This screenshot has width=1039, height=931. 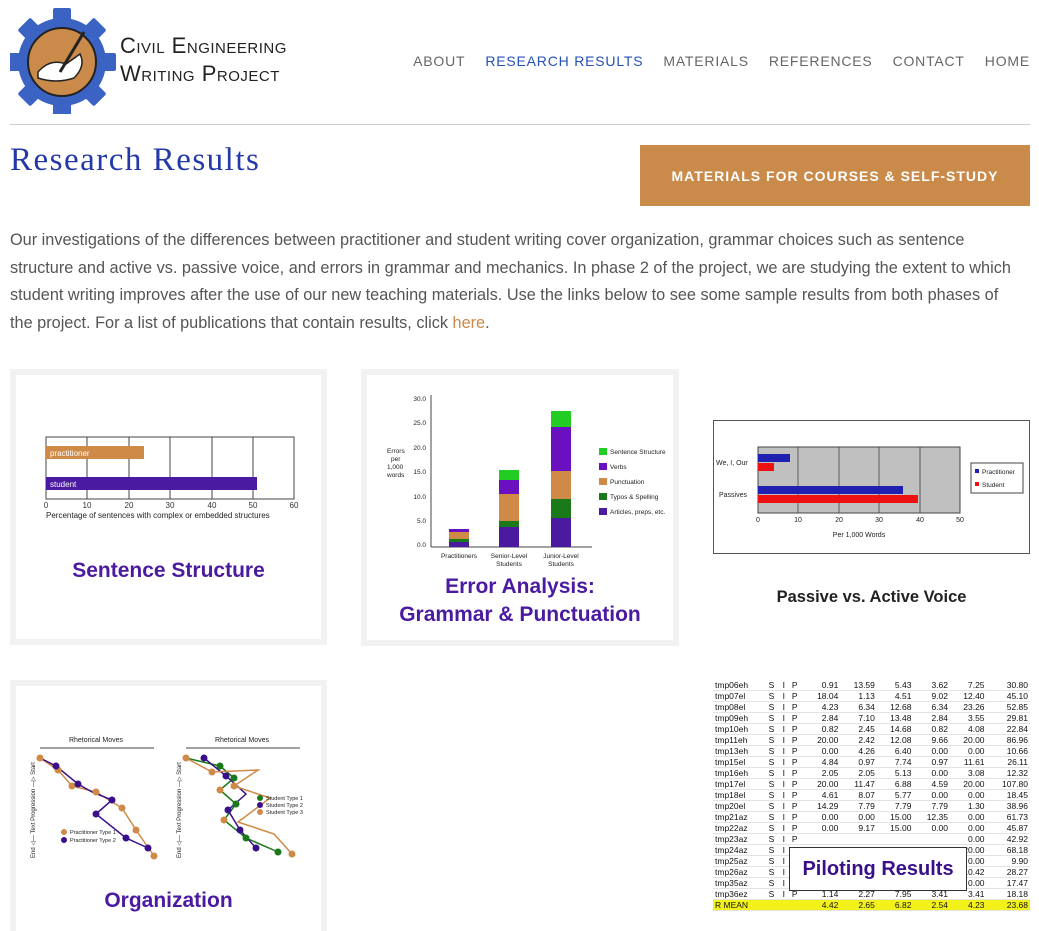 What do you see at coordinates (858, 795) in the screenshot?
I see `table-cell: 8.07` at bounding box center [858, 795].